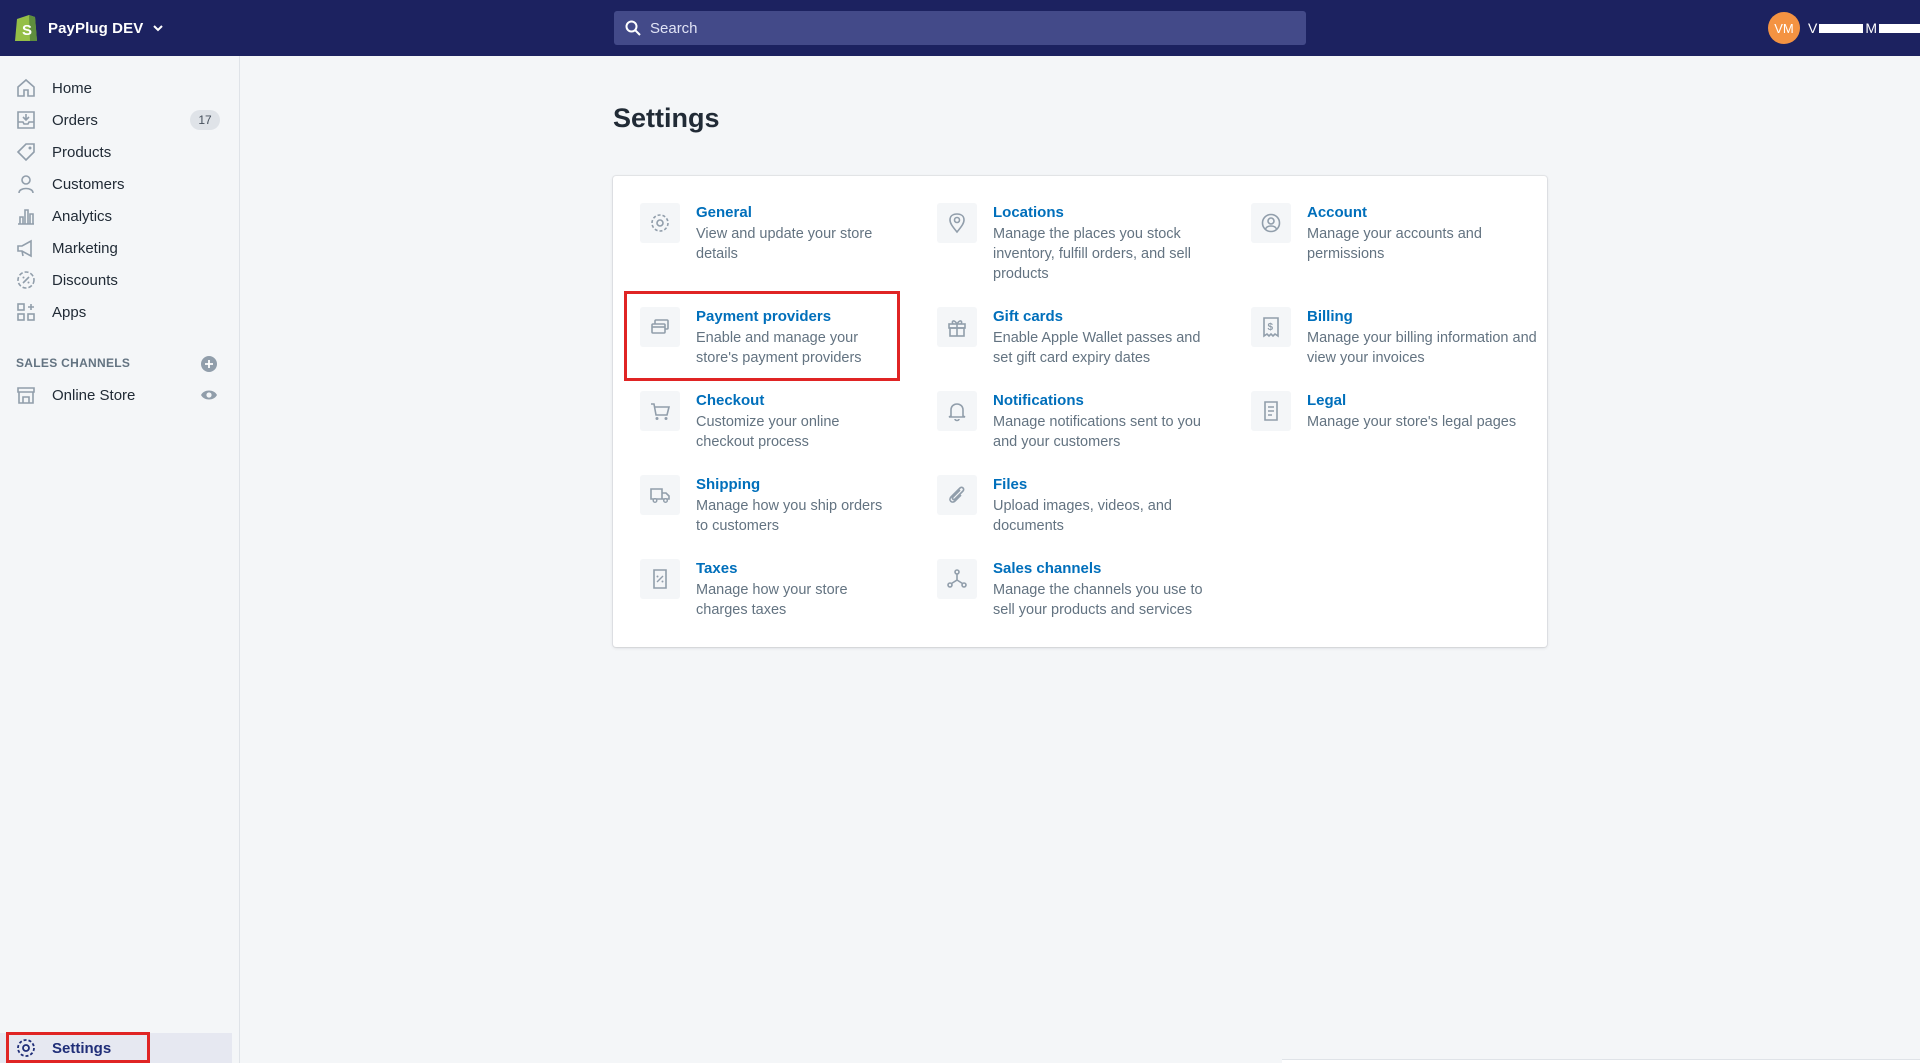  Describe the element at coordinates (26, 312) in the screenshot. I see `apps-icon` at that location.